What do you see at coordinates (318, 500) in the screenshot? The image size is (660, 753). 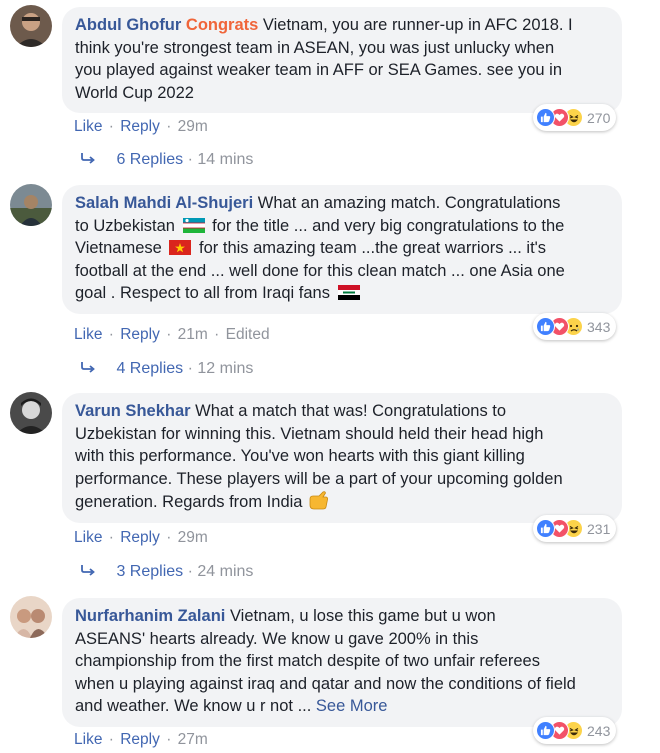 I see `pointing-hand-icon` at bounding box center [318, 500].